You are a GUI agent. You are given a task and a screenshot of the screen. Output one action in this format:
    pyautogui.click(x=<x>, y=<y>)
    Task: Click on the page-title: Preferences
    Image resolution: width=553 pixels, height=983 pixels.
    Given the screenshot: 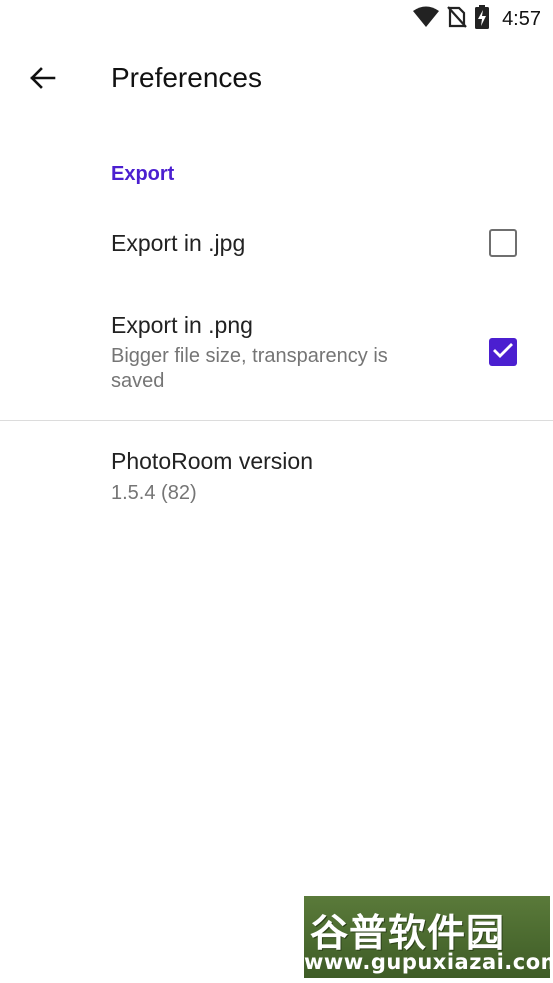 What is the action you would take?
    pyautogui.click(x=186, y=77)
    